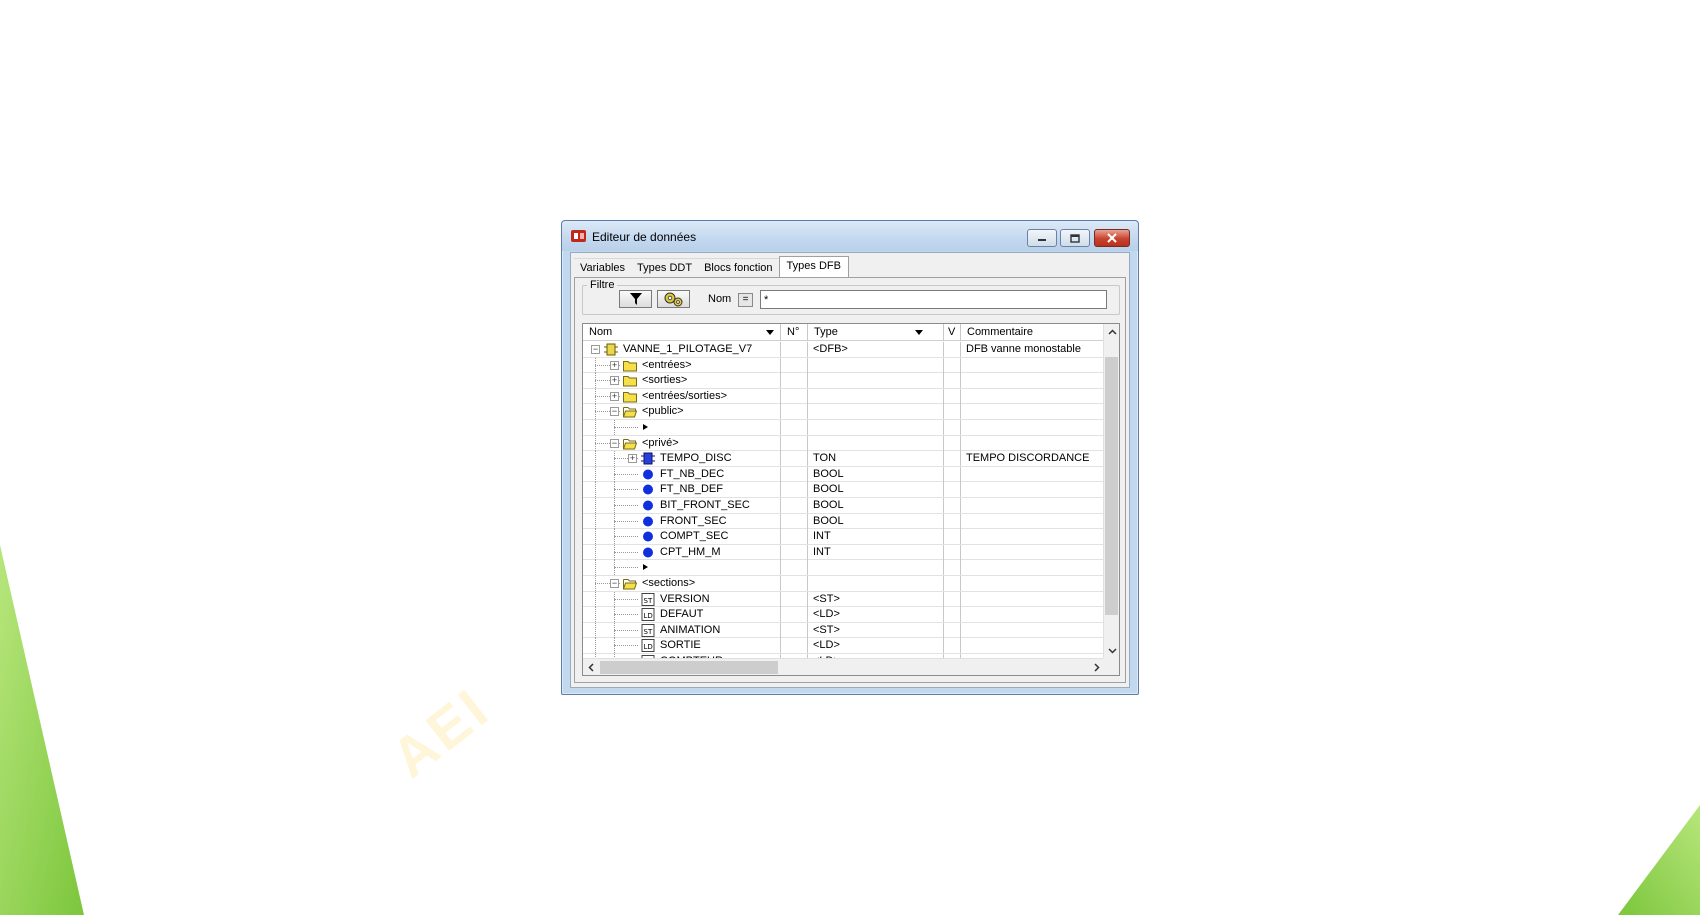 This screenshot has height=915, width=1700. Describe the element at coordinates (682, 505) in the screenshot. I see `cell-nom: BIT_FRONT_SEC` at that location.